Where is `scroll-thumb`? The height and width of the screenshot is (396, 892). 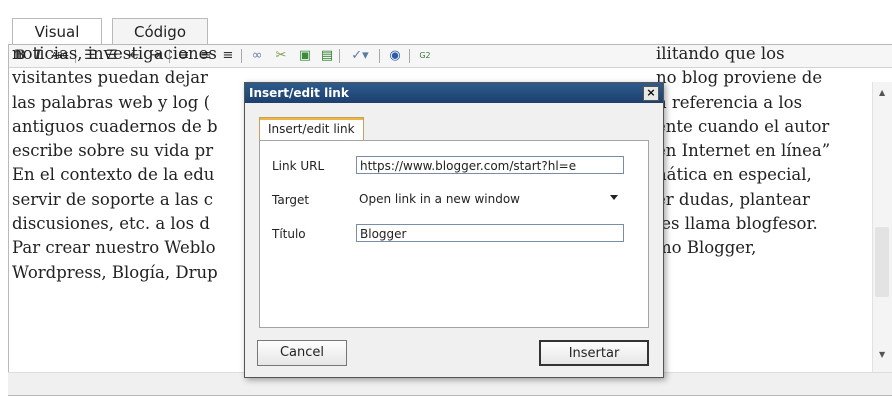 scroll-thumb is located at coordinates (882, 262).